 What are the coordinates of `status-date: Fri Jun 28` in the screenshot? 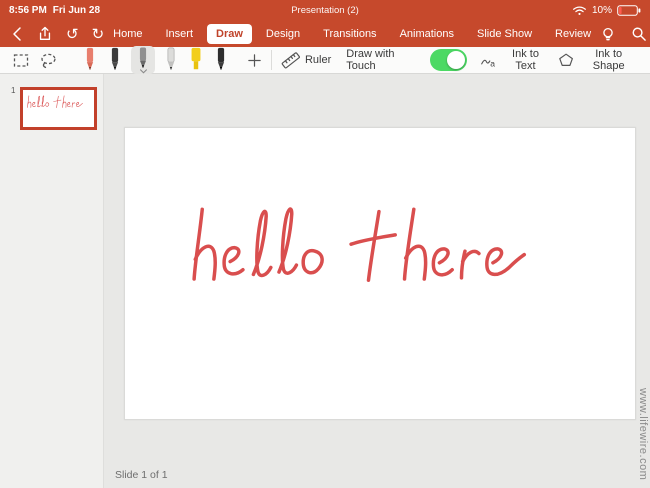 It's located at (76, 10).